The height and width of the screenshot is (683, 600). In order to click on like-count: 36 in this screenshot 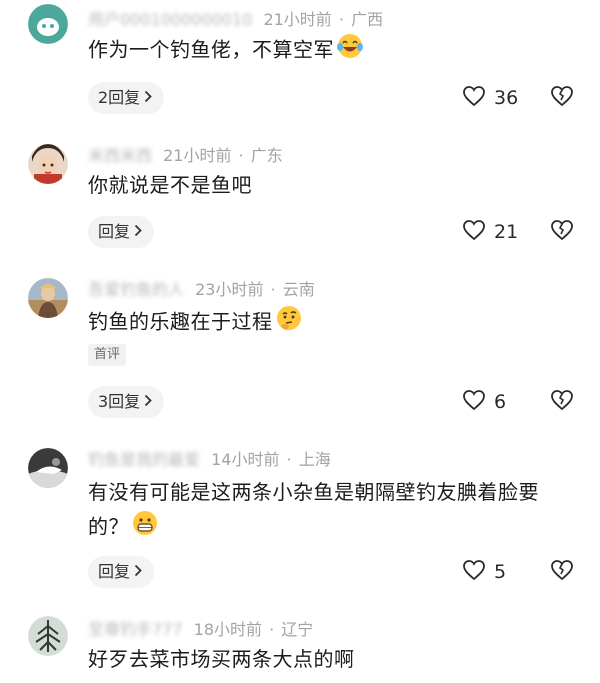, I will do `click(506, 98)`.